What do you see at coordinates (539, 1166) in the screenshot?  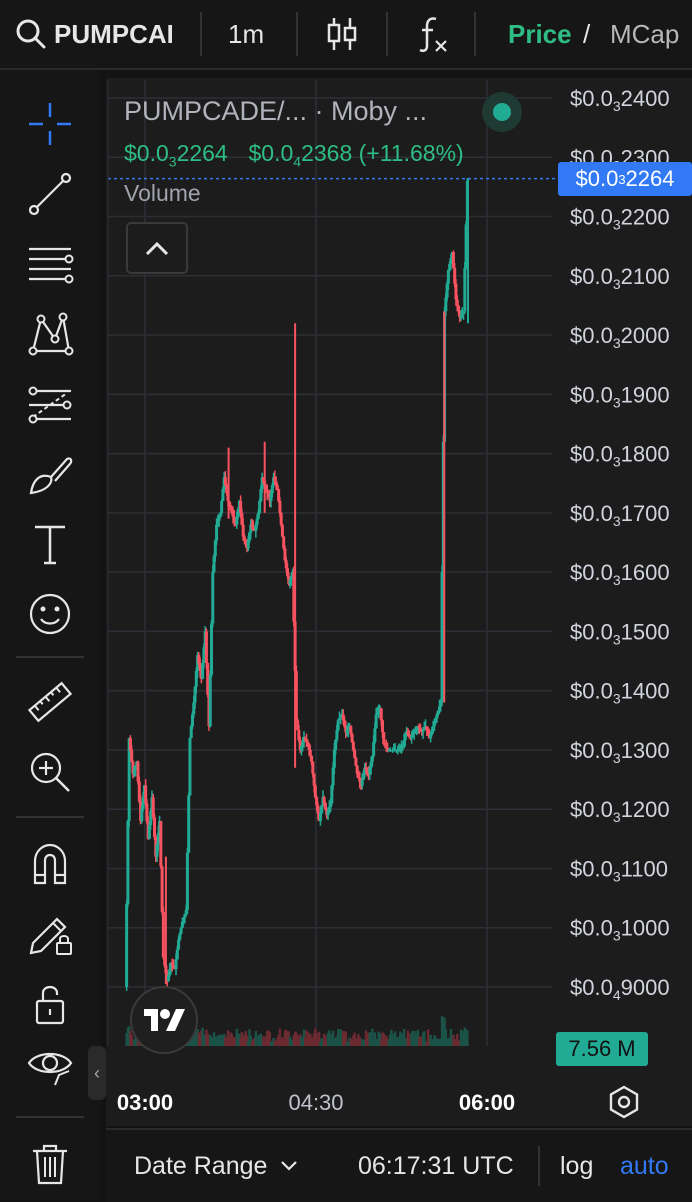 I see `separator` at bounding box center [539, 1166].